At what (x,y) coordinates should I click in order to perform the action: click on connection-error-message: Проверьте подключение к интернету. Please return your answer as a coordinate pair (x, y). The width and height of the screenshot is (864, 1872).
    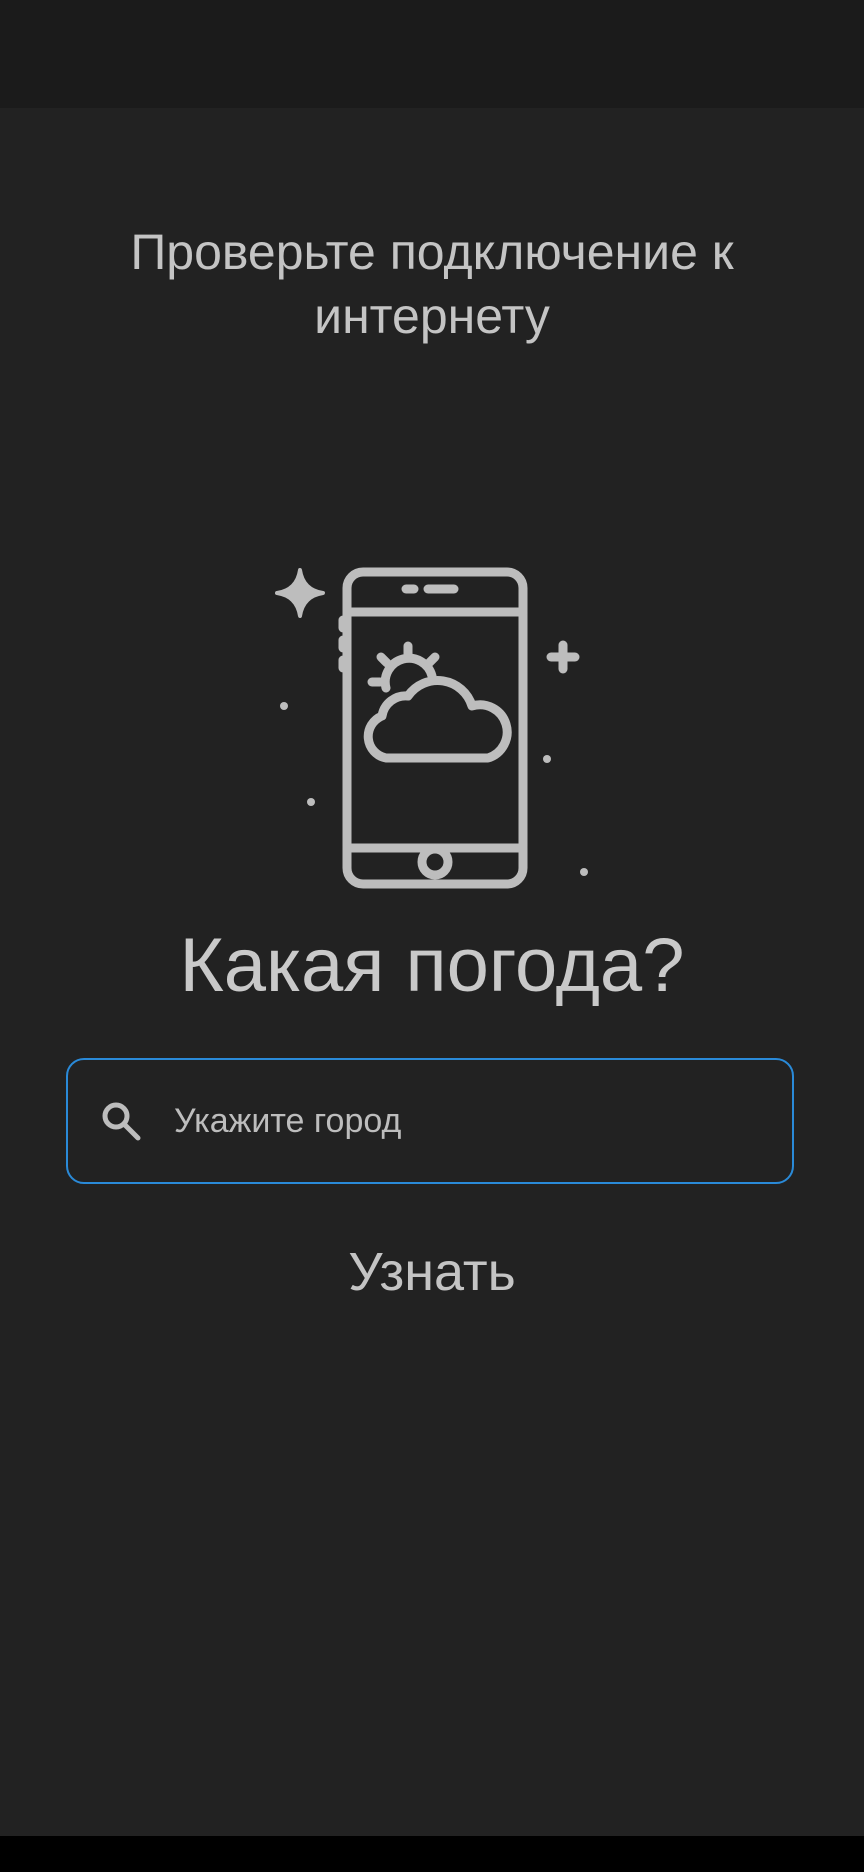
    Looking at the image, I should click on (432, 284).